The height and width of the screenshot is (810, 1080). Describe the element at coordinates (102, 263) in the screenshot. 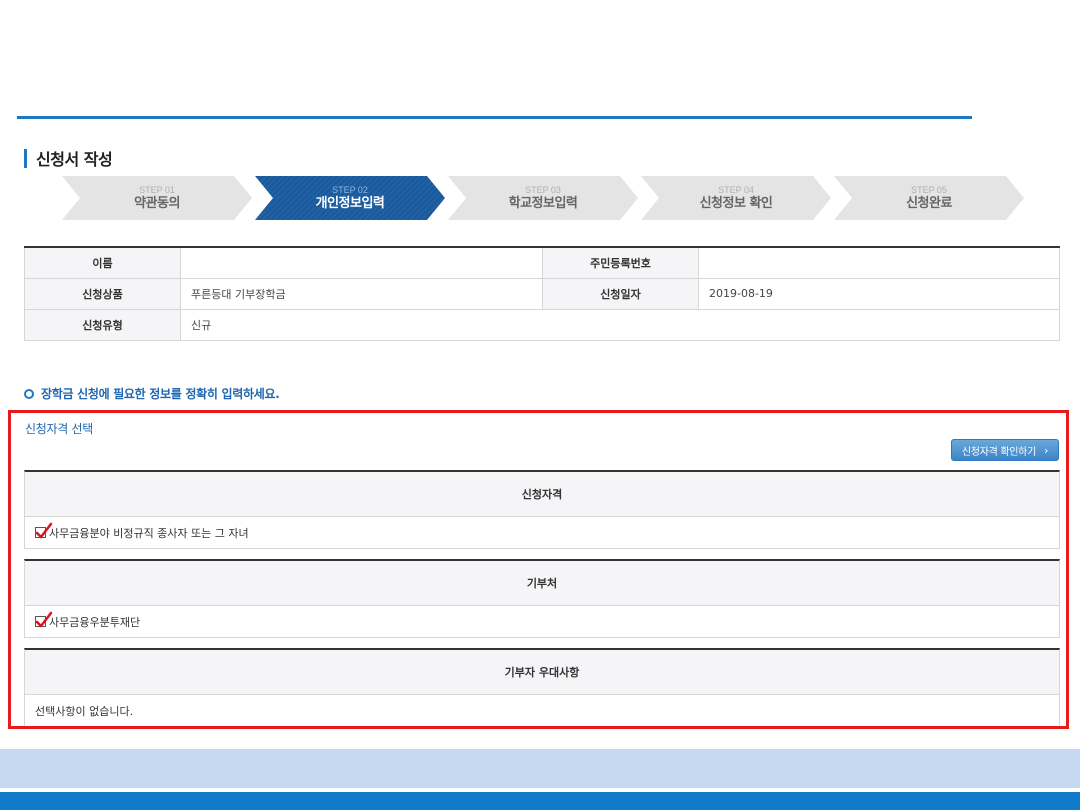

I see `name-label: 이름` at that location.